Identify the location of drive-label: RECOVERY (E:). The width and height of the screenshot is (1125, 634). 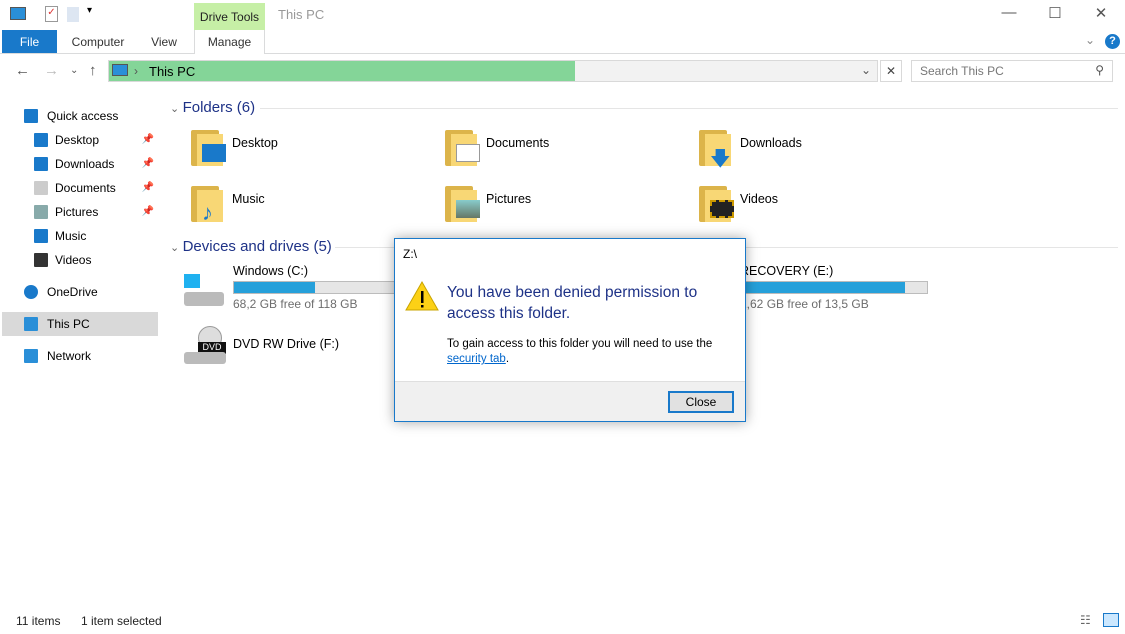
(787, 271).